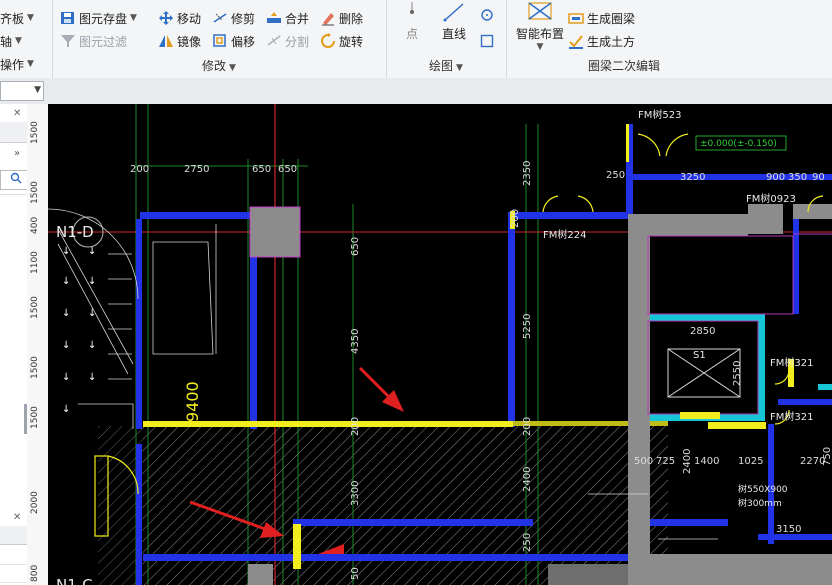 The width and height of the screenshot is (832, 585). I want to click on panel-header, so click(13, 132).